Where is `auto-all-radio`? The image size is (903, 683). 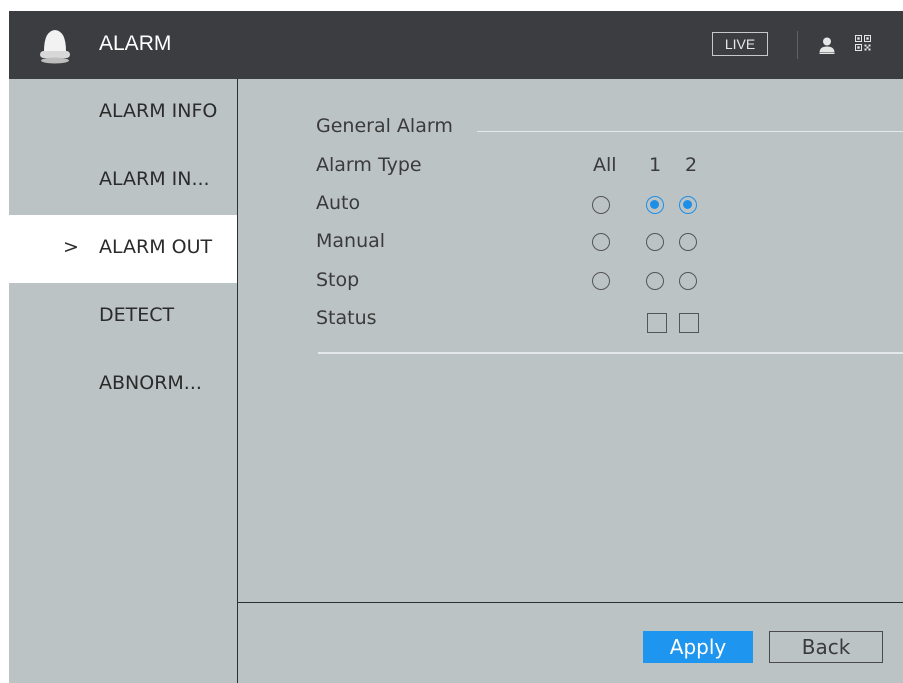
auto-all-radio is located at coordinates (601, 205).